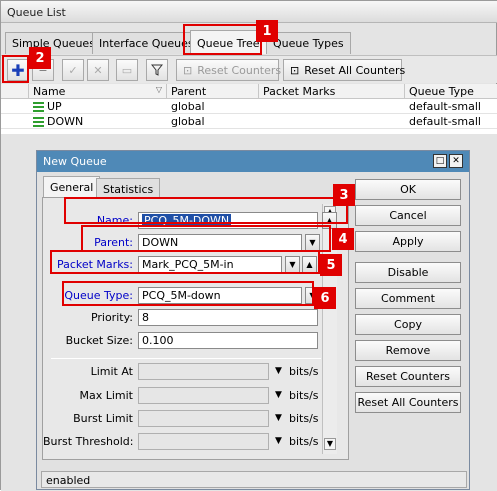  Describe the element at coordinates (98, 91) in the screenshot. I see `column-header-name: Name ▽` at that location.